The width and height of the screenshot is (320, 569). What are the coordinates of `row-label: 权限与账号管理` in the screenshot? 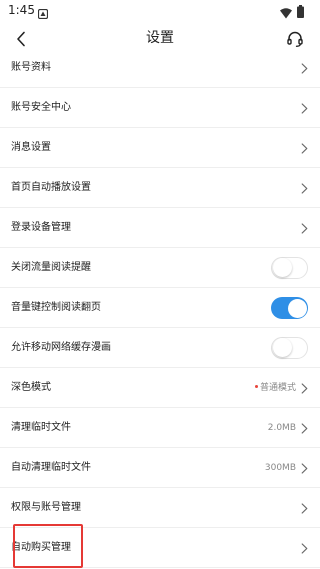 It's located at (46, 507).